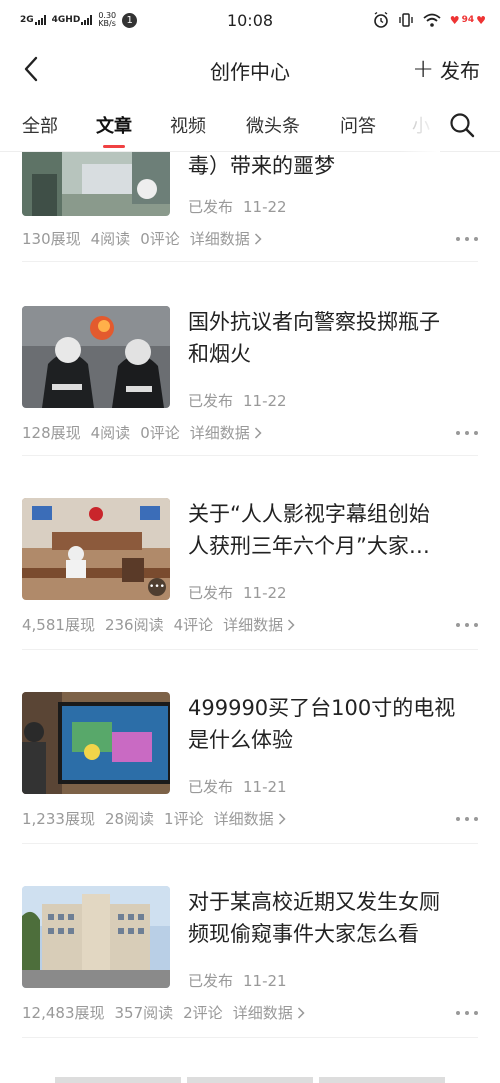 The width and height of the screenshot is (500, 1083). I want to click on article-stats: 130展现 4阅读 0评论 详细数据, so click(142, 238).